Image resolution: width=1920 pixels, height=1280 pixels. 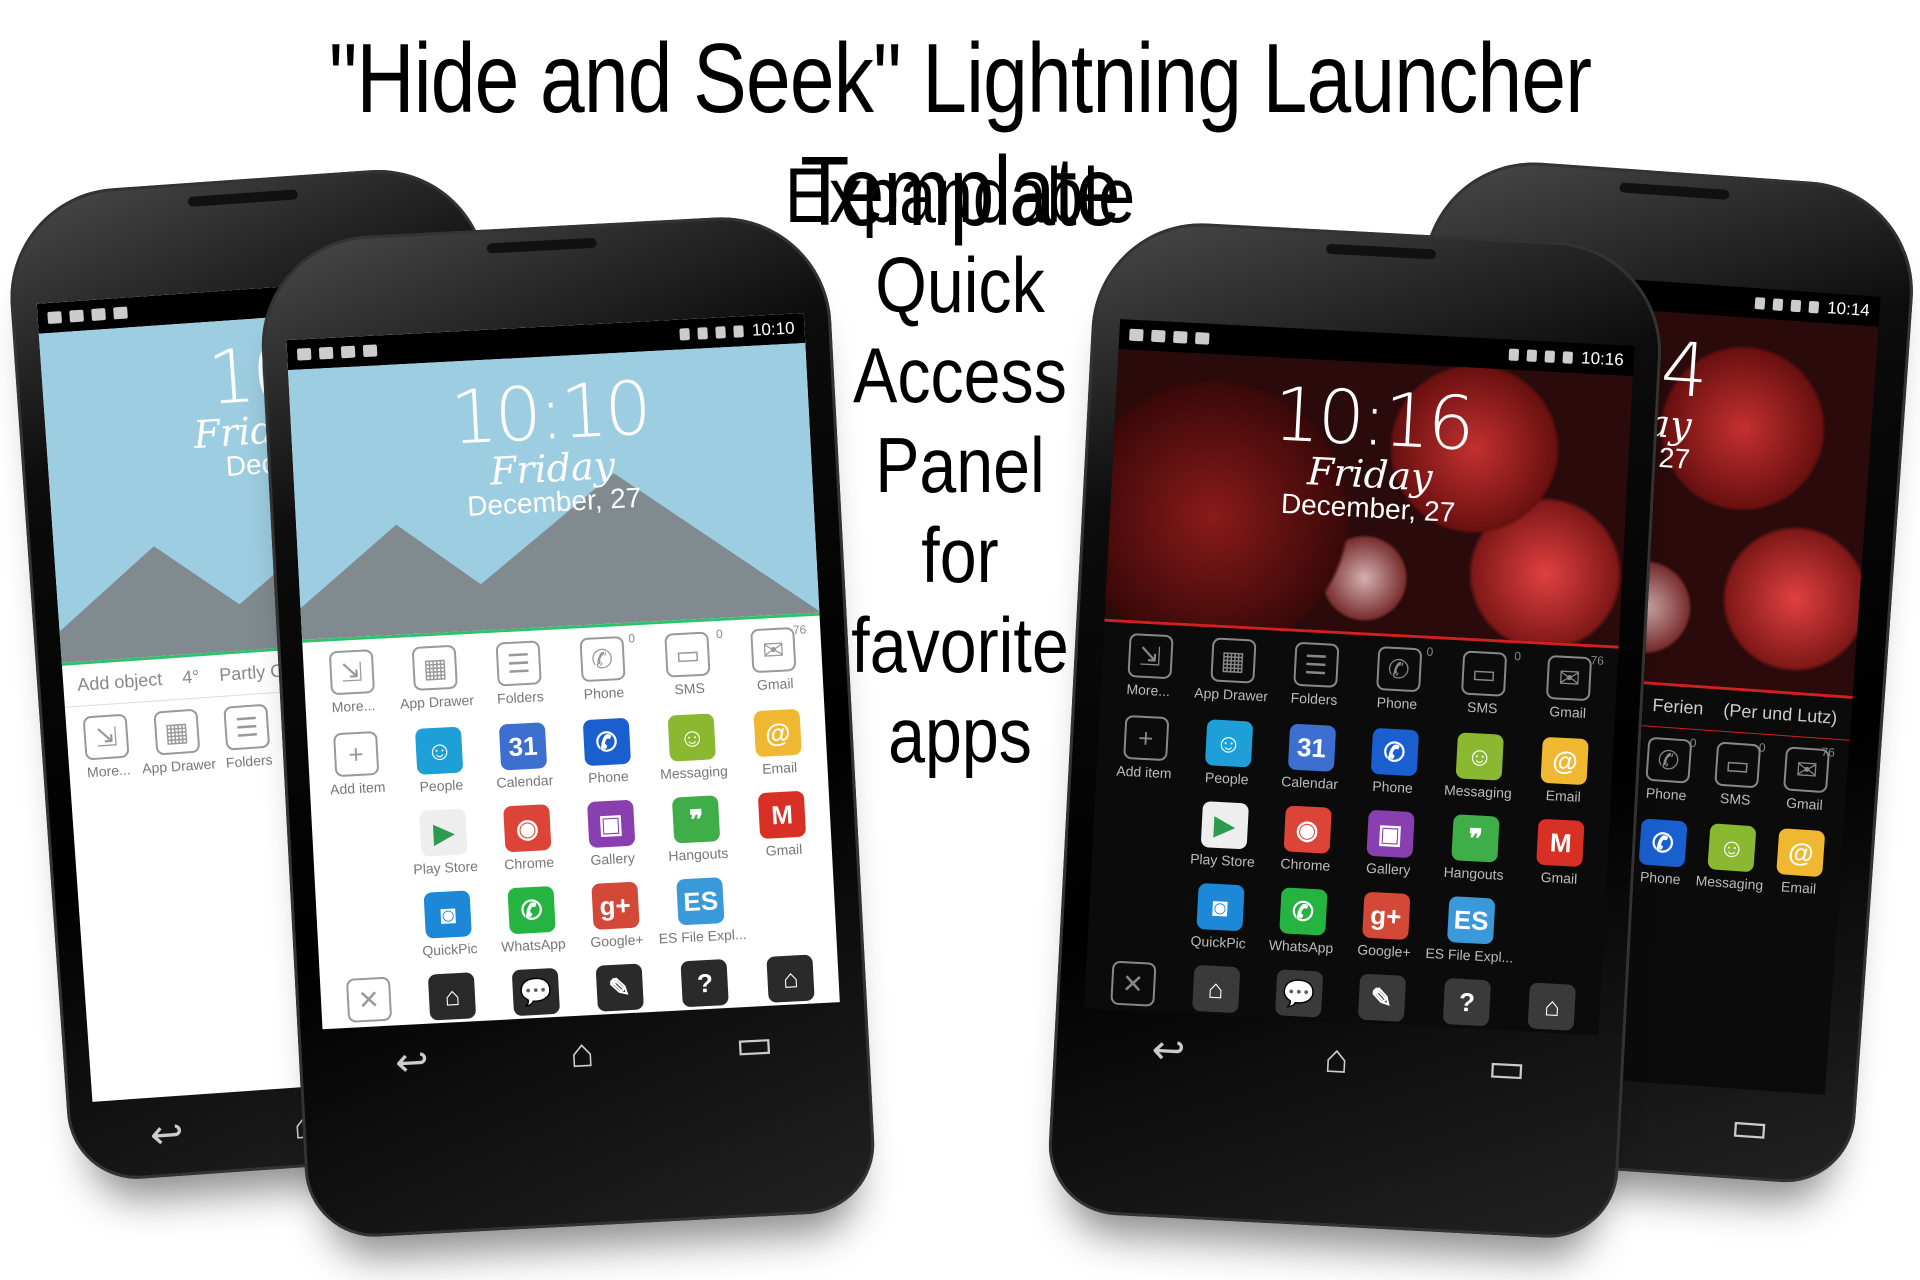 What do you see at coordinates (452, 996) in the screenshot?
I see `ll-settings-icon: ⌂` at bounding box center [452, 996].